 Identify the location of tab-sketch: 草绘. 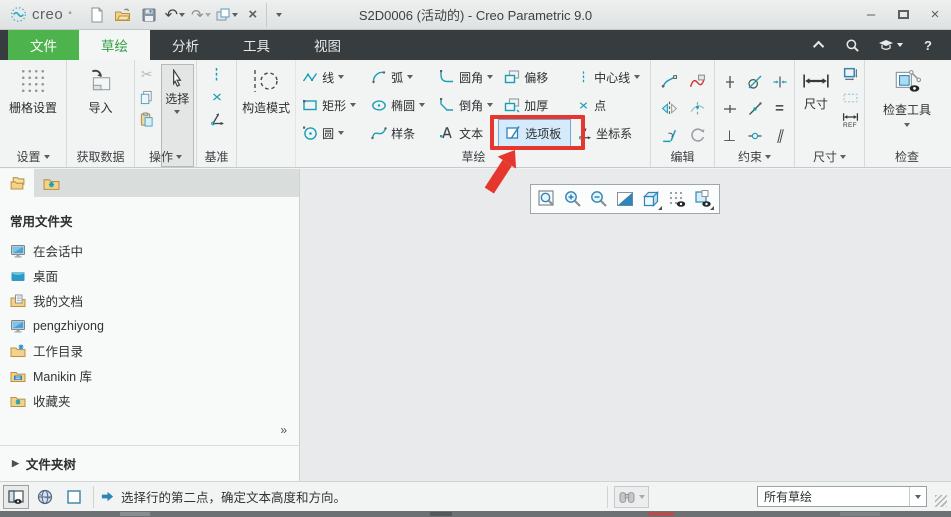
(114, 45).